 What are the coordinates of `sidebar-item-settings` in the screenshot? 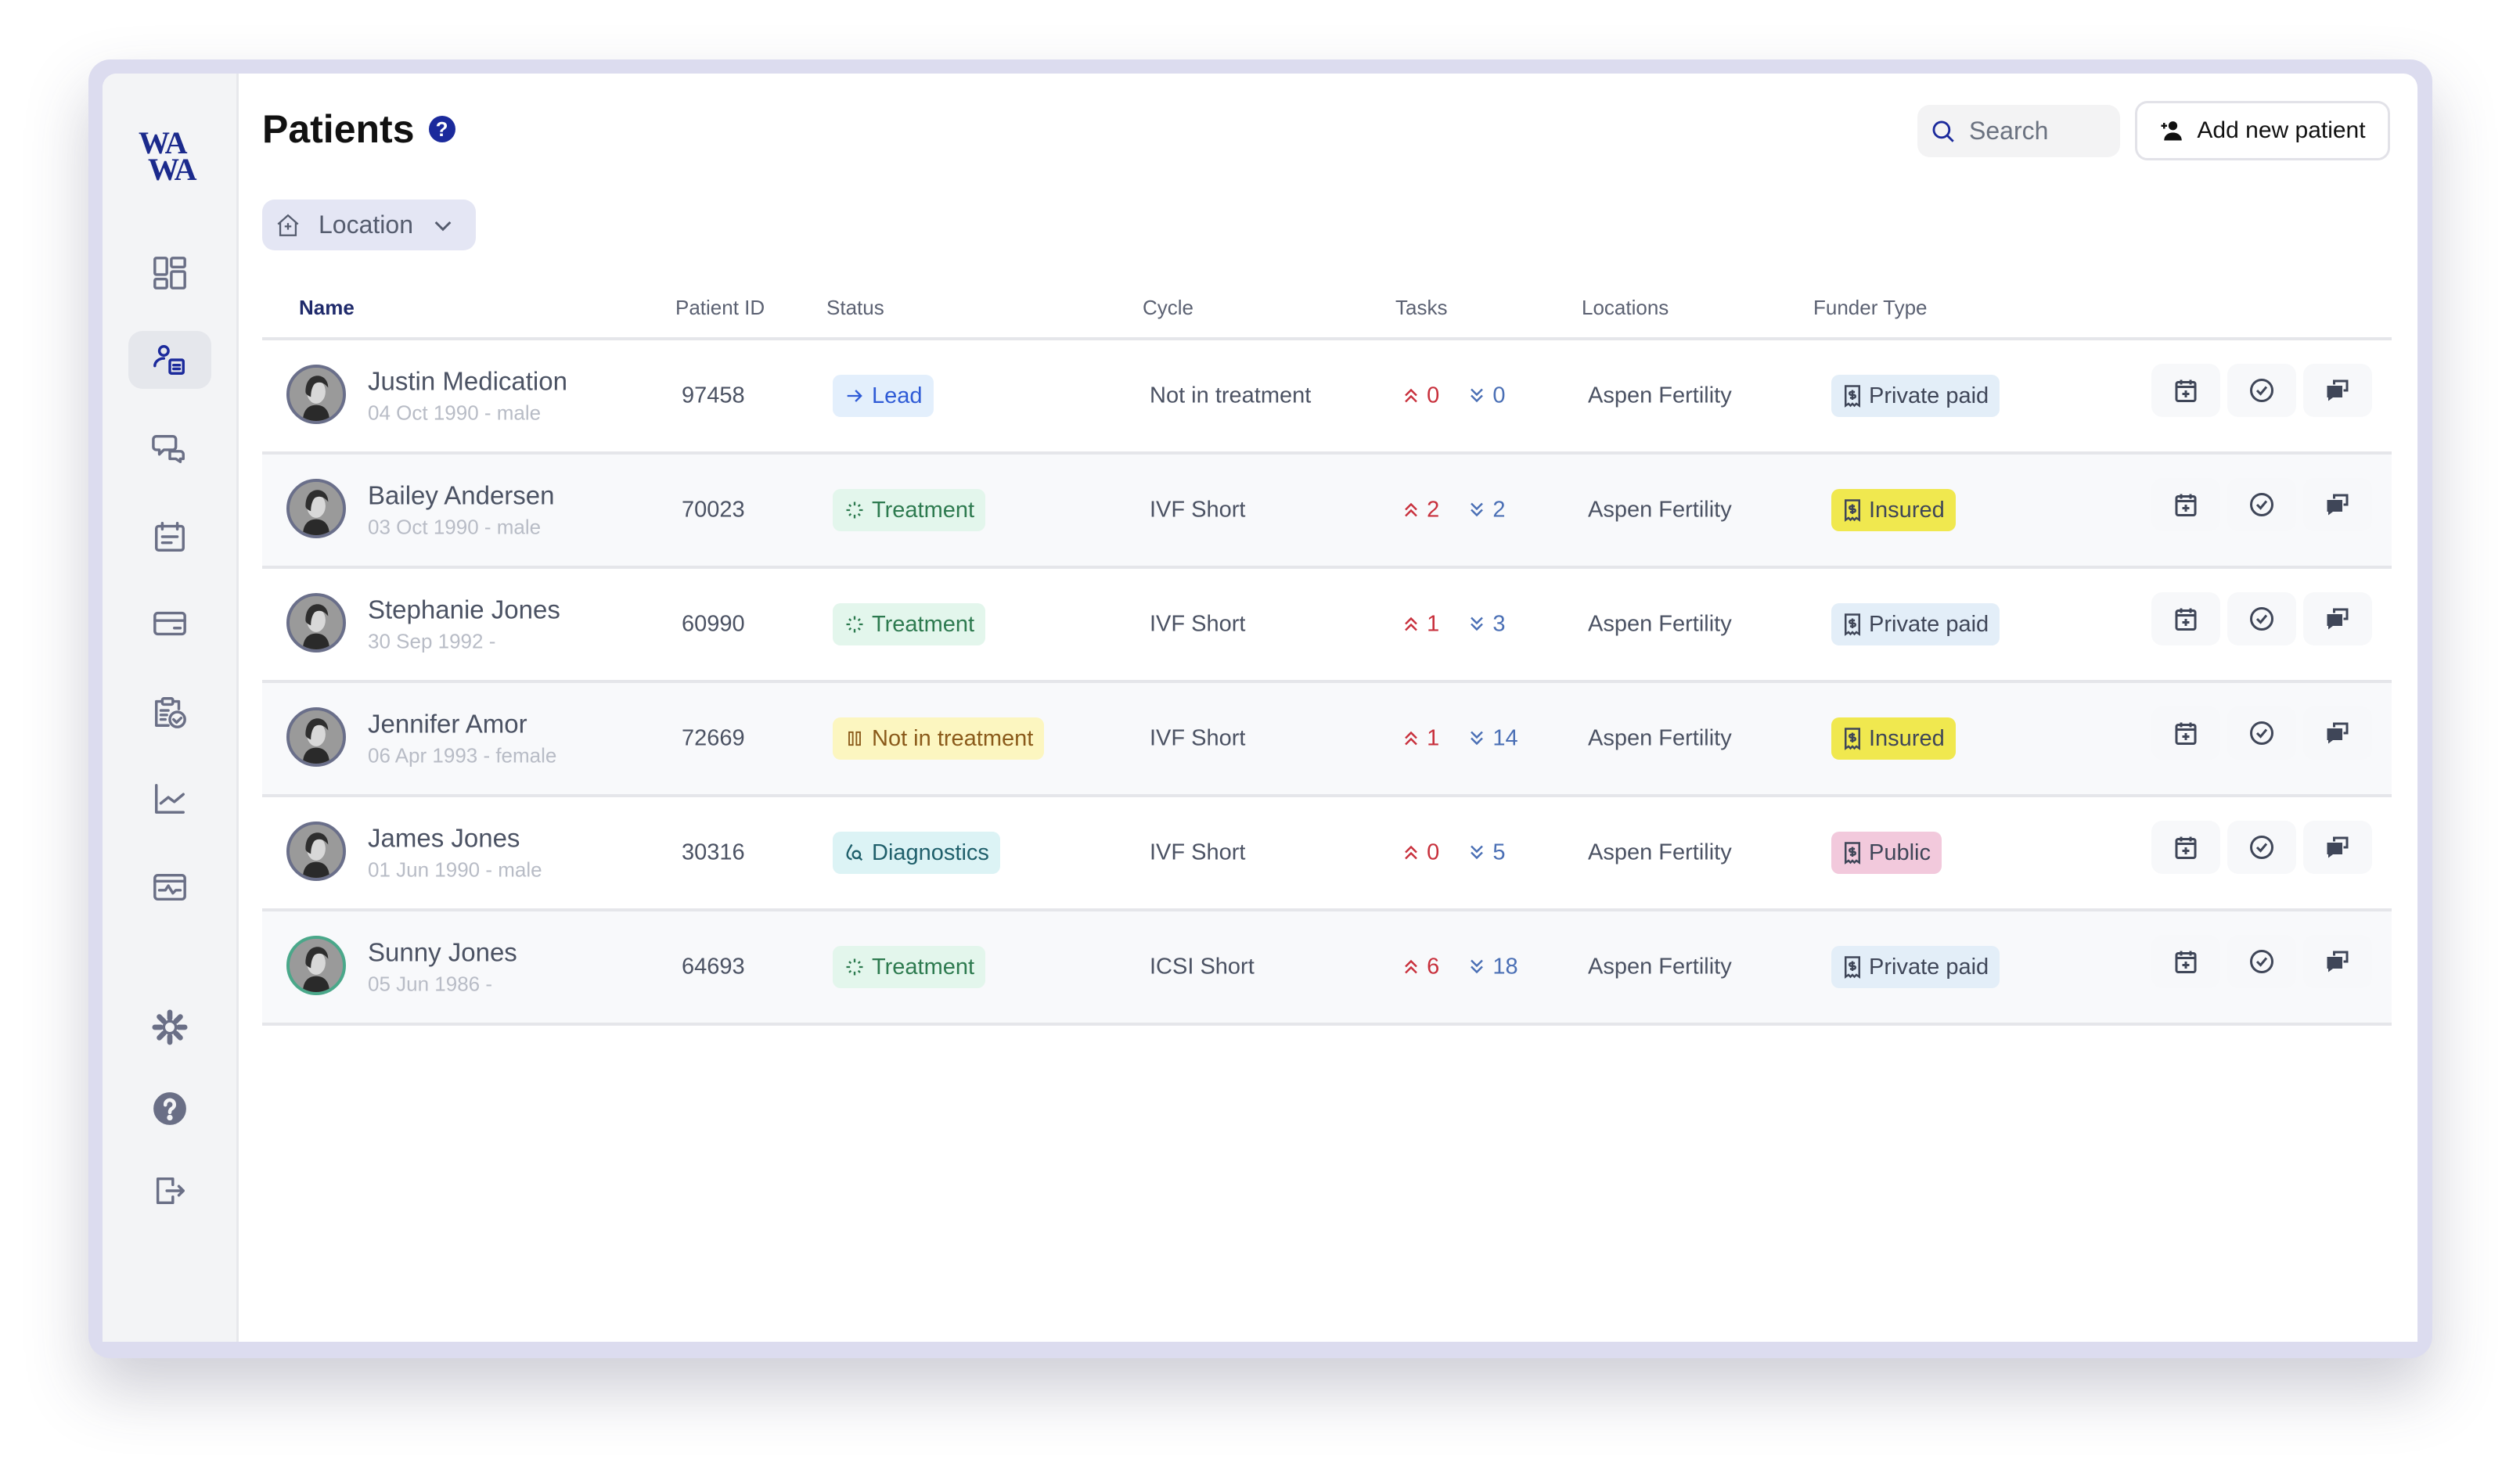 It's located at (169, 1027).